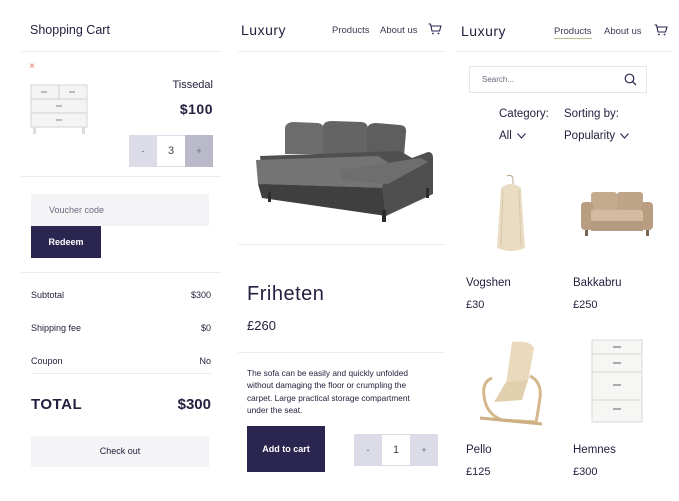 The image size is (679, 501). I want to click on cart-item-name: Tissedal, so click(192, 85).